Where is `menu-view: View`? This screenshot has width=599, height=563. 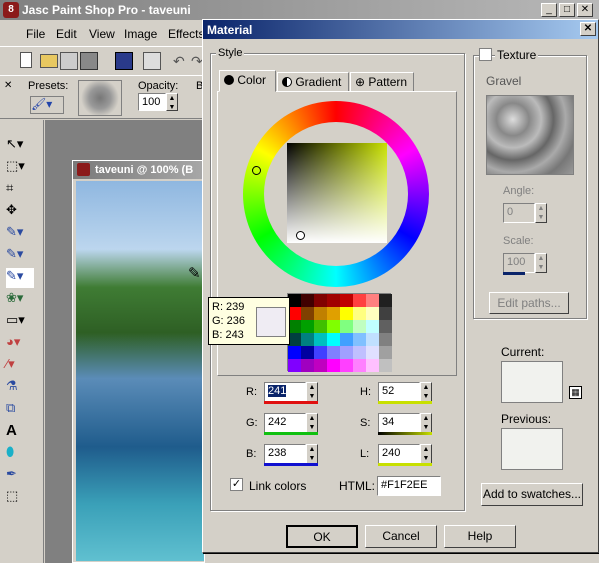 menu-view: View is located at coordinates (102, 34).